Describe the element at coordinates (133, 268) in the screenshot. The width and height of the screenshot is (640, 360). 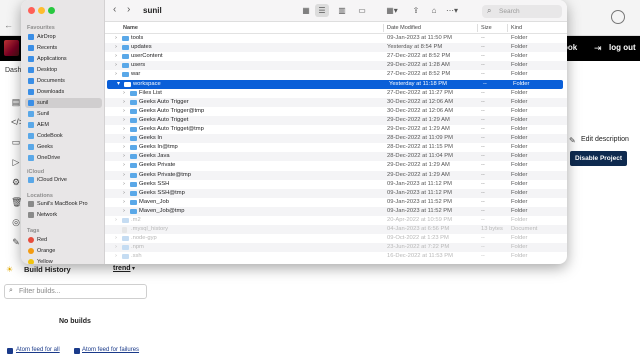
I see `chevron-down-icon: ▾` at that location.